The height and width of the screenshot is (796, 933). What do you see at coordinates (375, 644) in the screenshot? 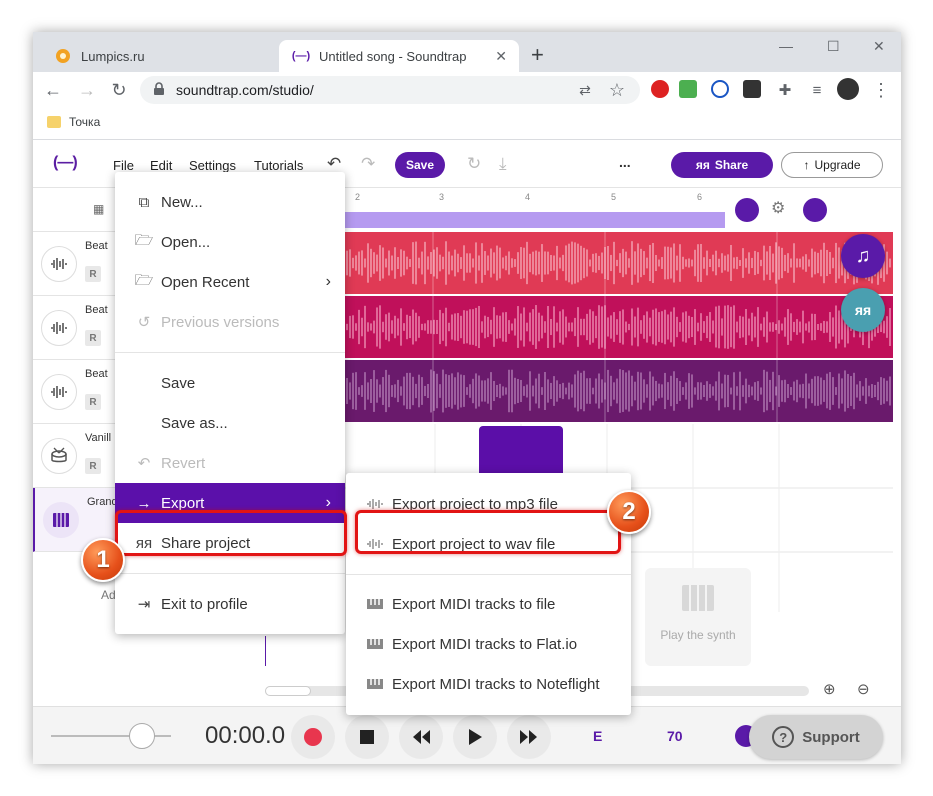
I see `midi-icon` at bounding box center [375, 644].